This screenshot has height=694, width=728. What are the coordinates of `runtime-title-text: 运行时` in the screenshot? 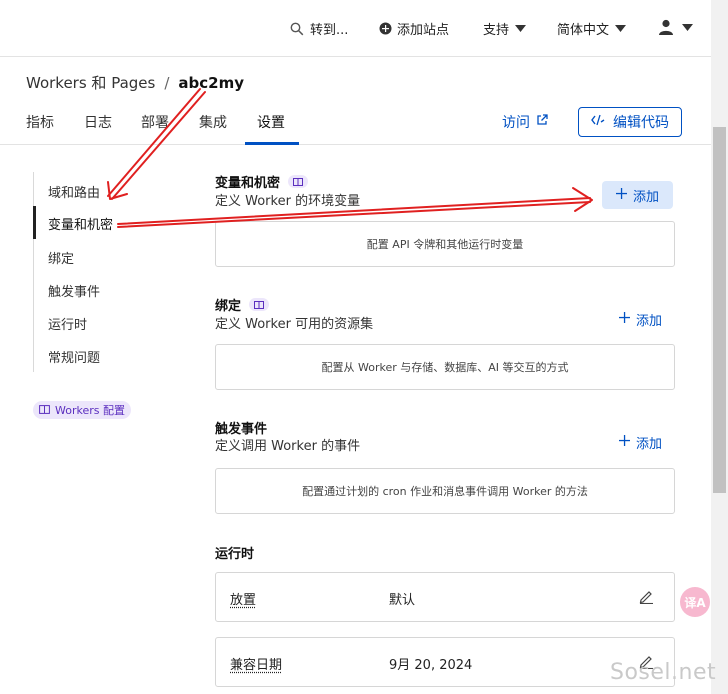 It's located at (235, 554).